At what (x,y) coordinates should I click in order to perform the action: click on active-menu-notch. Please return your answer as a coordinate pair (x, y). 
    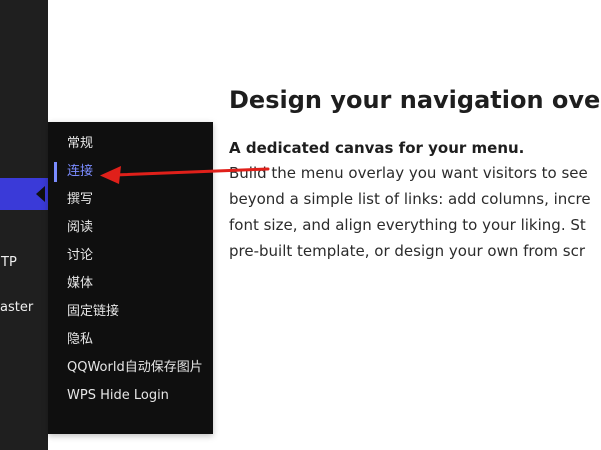
    Looking at the image, I should click on (40, 194).